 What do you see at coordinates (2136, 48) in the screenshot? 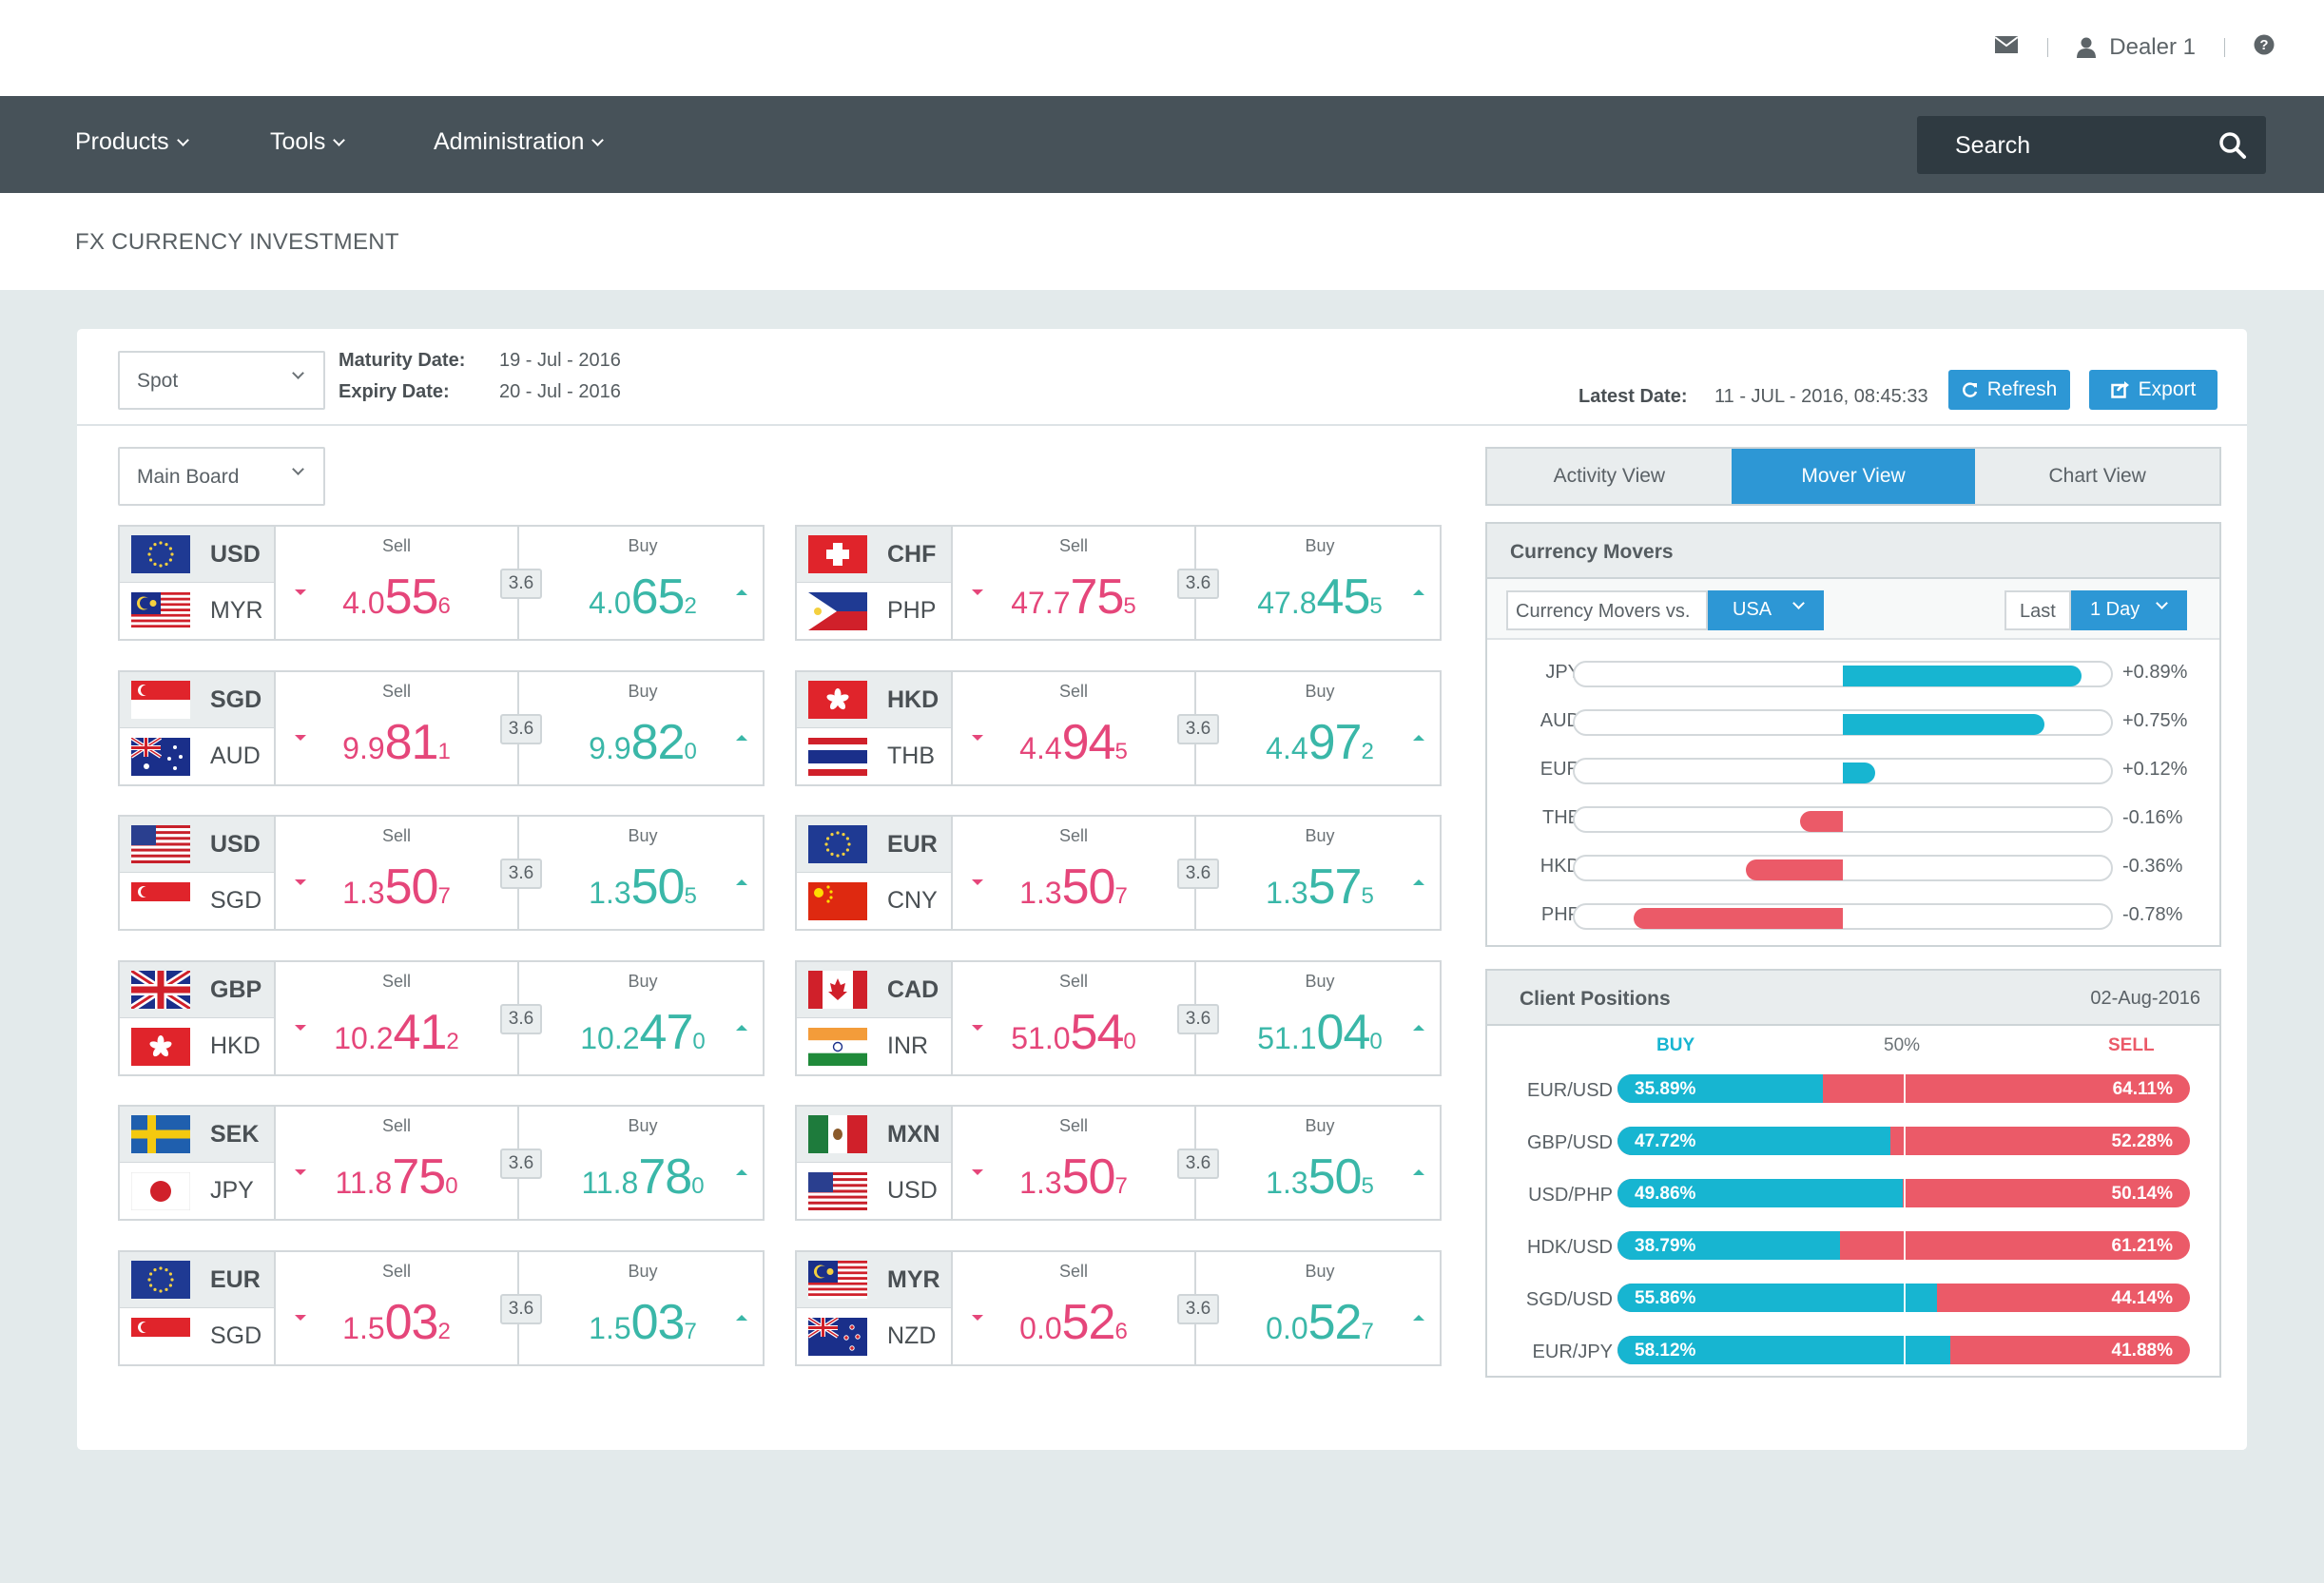
I see `user-menu: Dealer 1` at bounding box center [2136, 48].